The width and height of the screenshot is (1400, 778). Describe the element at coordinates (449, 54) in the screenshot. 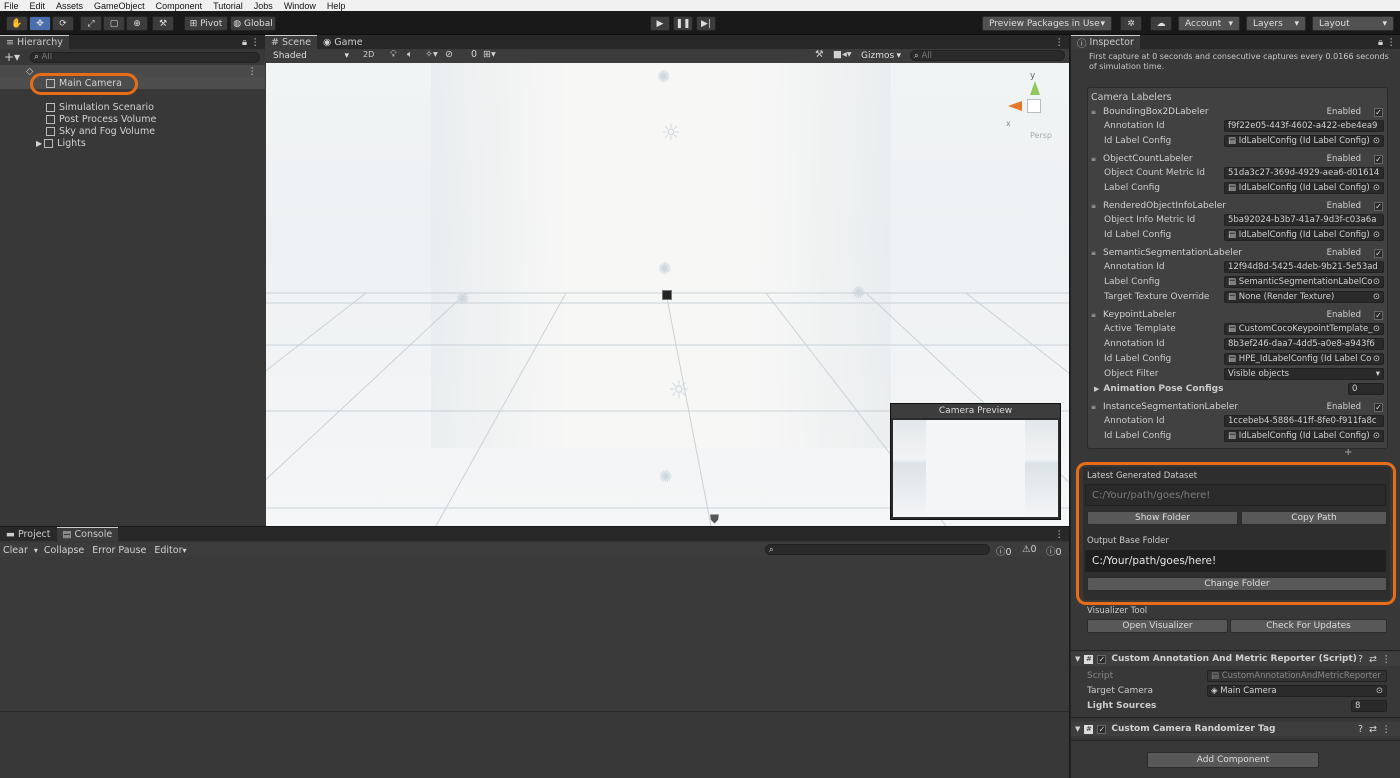

I see `visibility-icon: ⊘` at that location.